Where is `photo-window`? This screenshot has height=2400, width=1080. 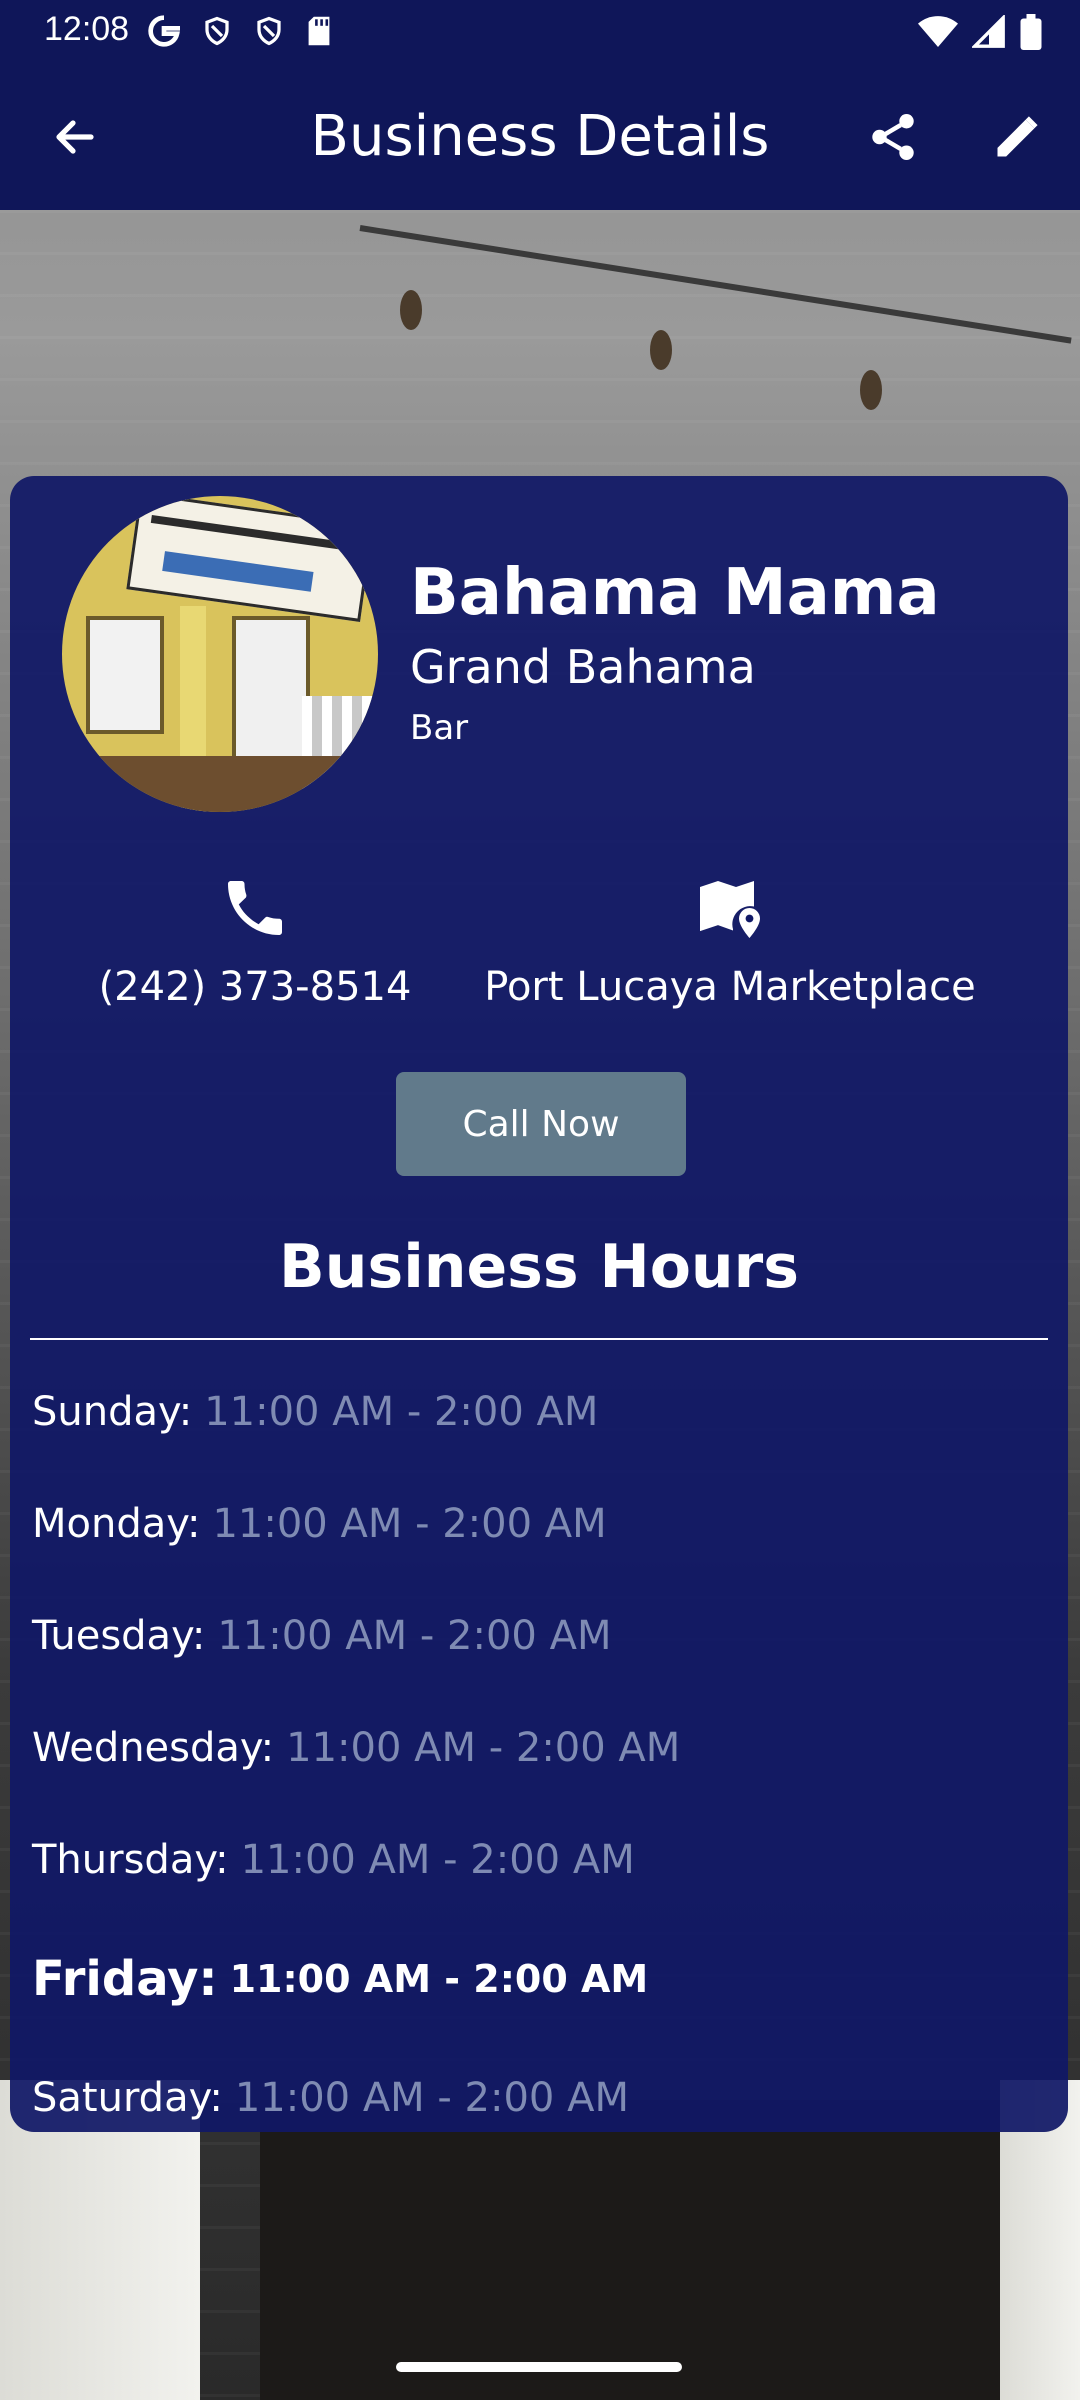
photo-window is located at coordinates (125, 675).